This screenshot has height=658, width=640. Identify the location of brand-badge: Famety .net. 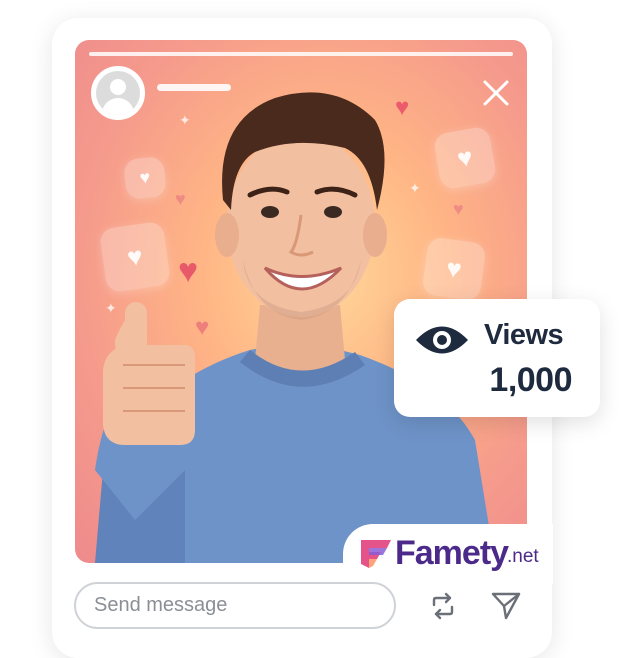
(448, 554).